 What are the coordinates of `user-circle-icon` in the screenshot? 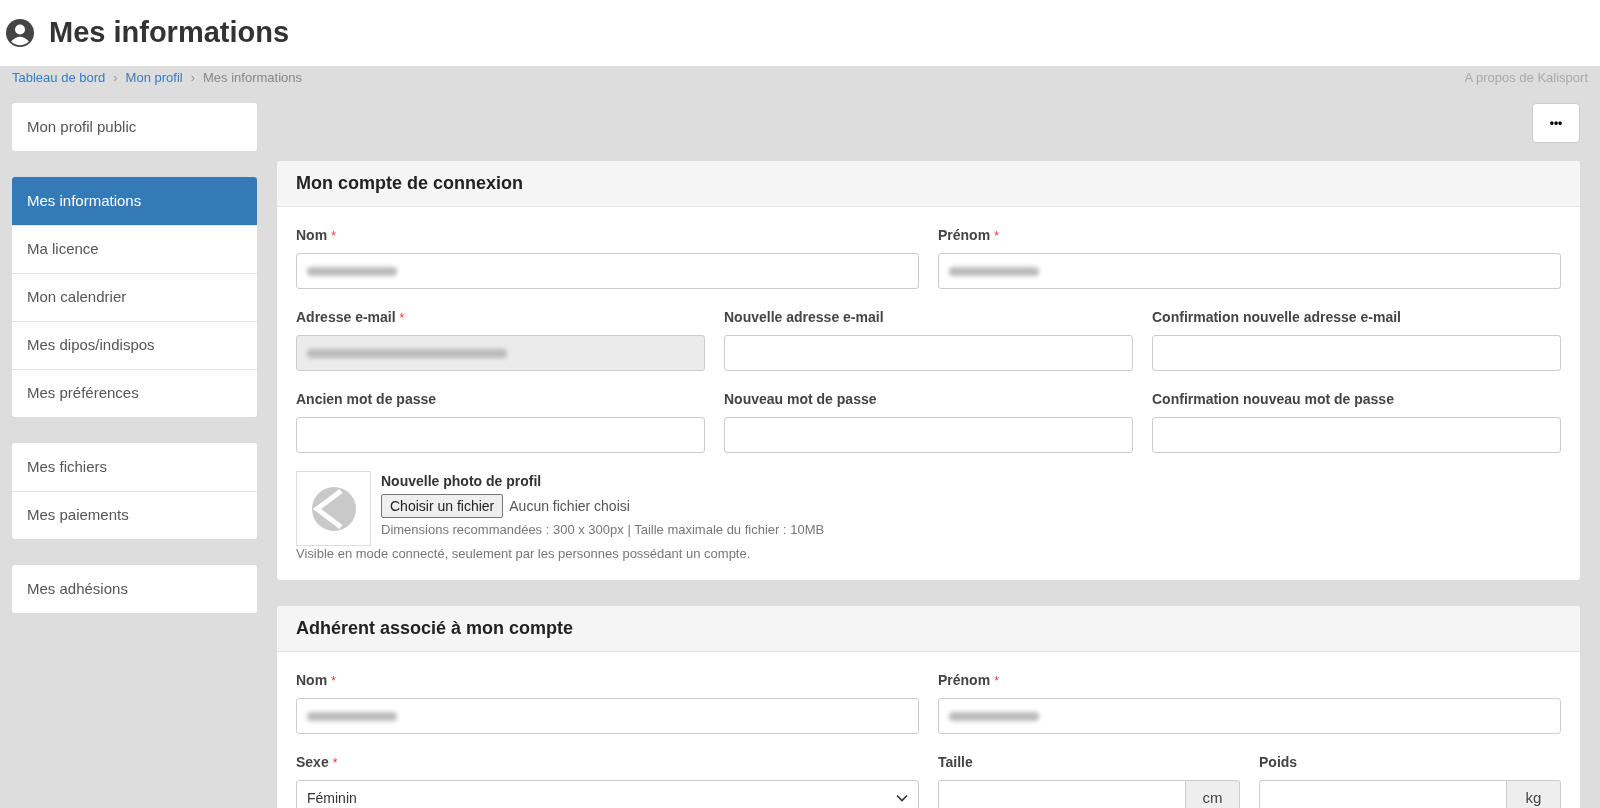 It's located at (20, 33).